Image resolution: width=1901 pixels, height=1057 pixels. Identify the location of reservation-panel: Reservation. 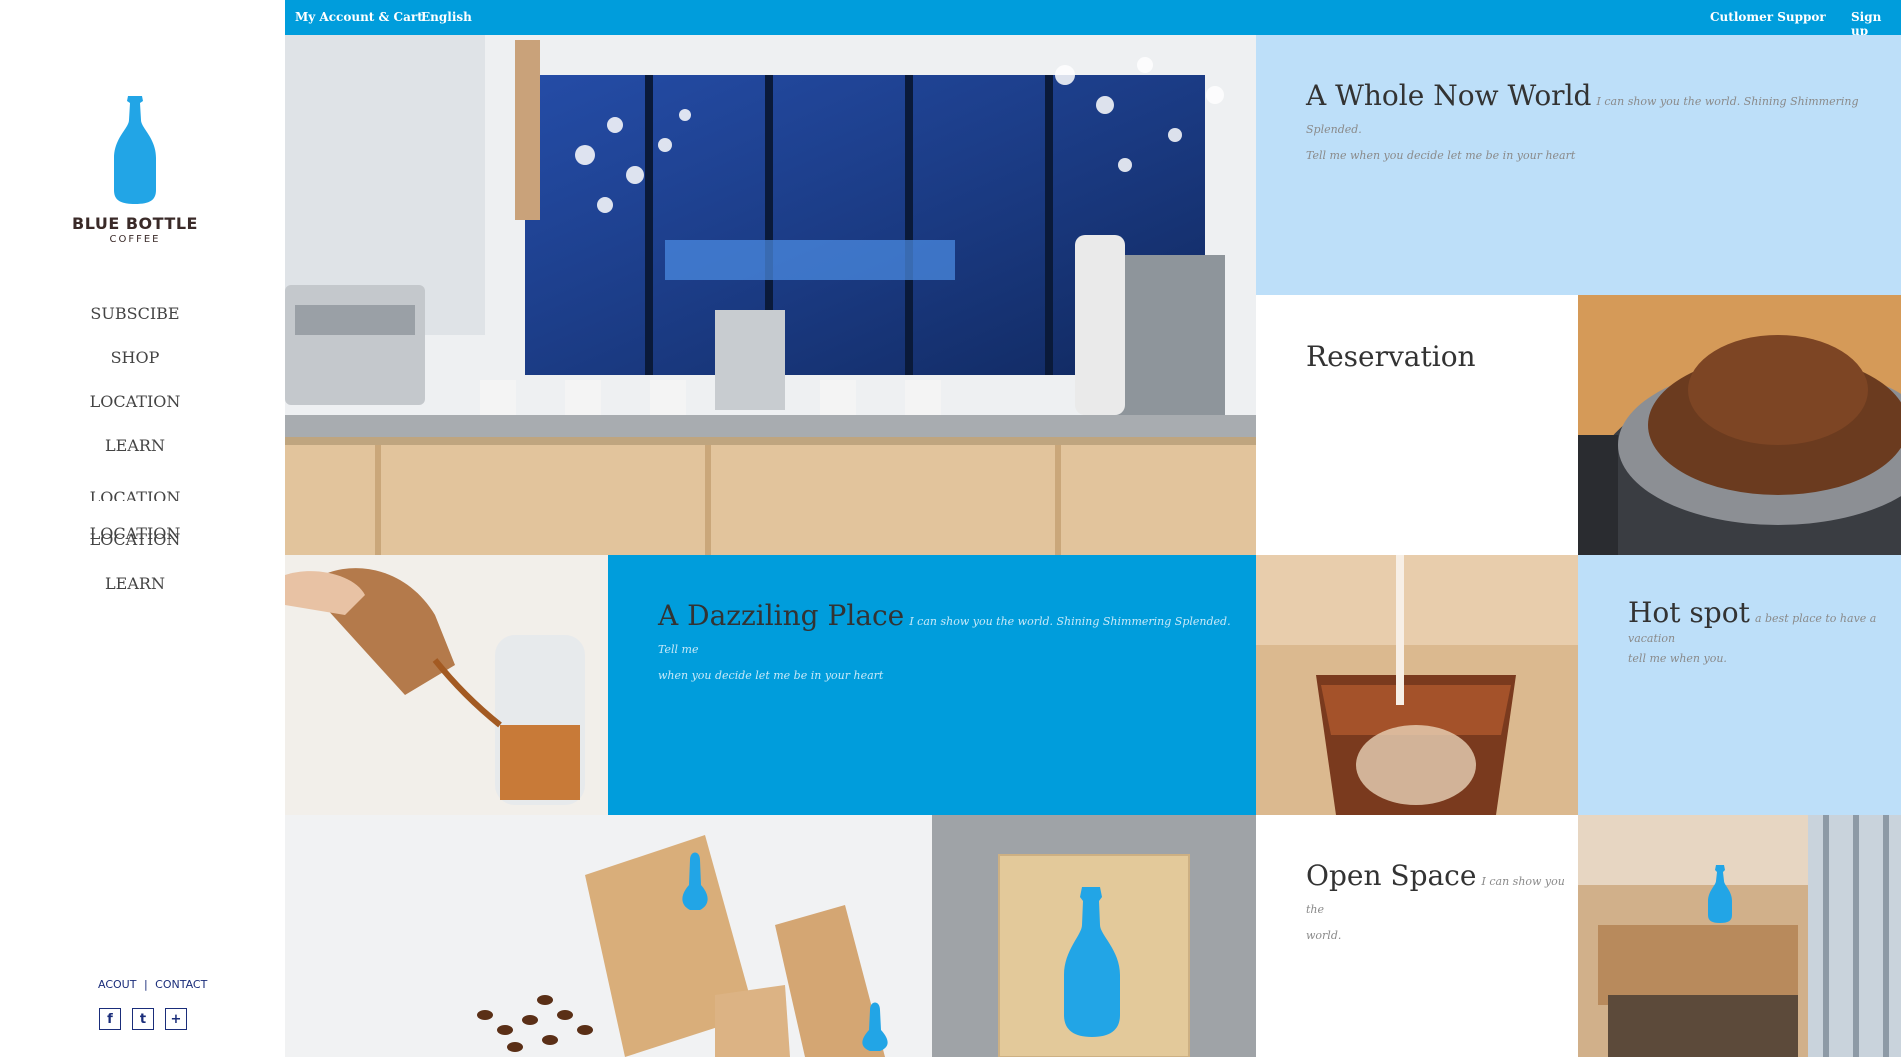
(1417, 425).